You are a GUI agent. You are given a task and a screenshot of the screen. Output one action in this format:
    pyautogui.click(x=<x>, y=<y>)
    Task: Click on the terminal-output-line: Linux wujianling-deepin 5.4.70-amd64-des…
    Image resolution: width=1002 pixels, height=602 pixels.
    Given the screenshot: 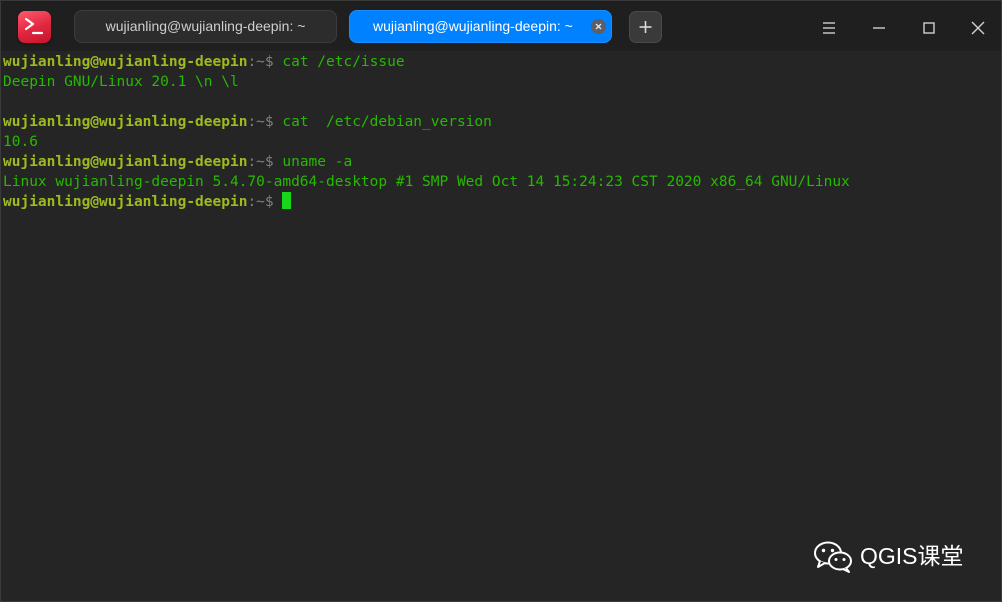 What is the action you would take?
    pyautogui.click(x=426, y=182)
    